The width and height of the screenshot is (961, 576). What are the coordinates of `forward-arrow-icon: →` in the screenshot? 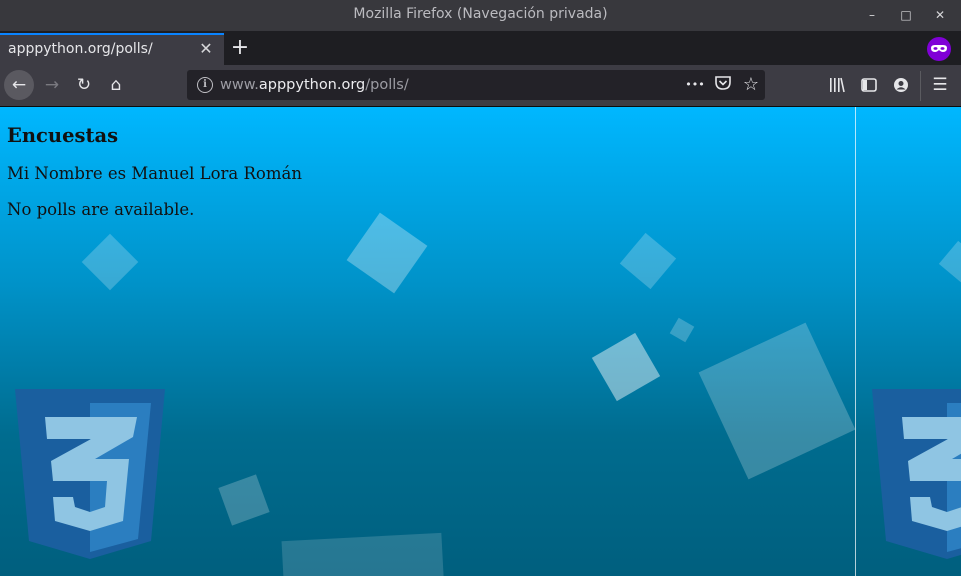 It's located at (52, 85).